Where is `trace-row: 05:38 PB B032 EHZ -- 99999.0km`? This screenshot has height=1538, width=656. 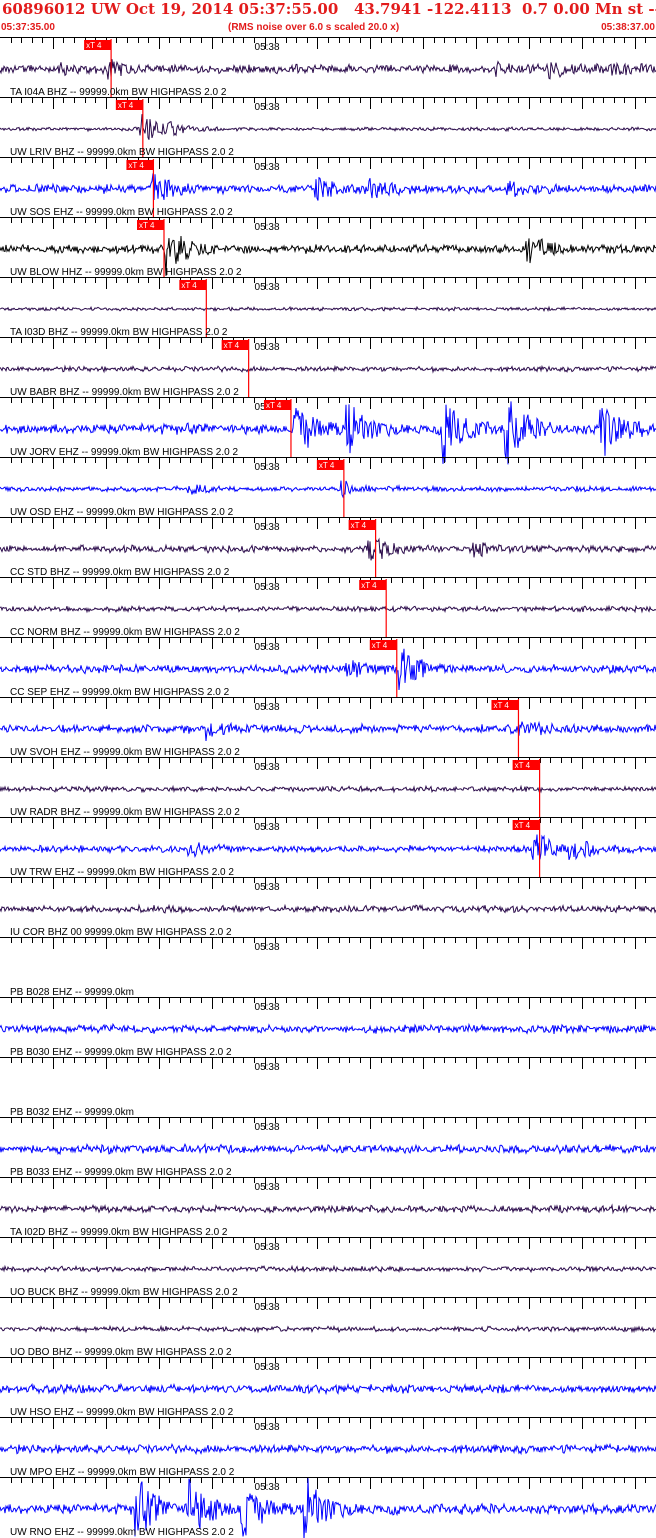 trace-row: 05:38 PB B032 EHZ -- 99999.0km is located at coordinates (328, 1087).